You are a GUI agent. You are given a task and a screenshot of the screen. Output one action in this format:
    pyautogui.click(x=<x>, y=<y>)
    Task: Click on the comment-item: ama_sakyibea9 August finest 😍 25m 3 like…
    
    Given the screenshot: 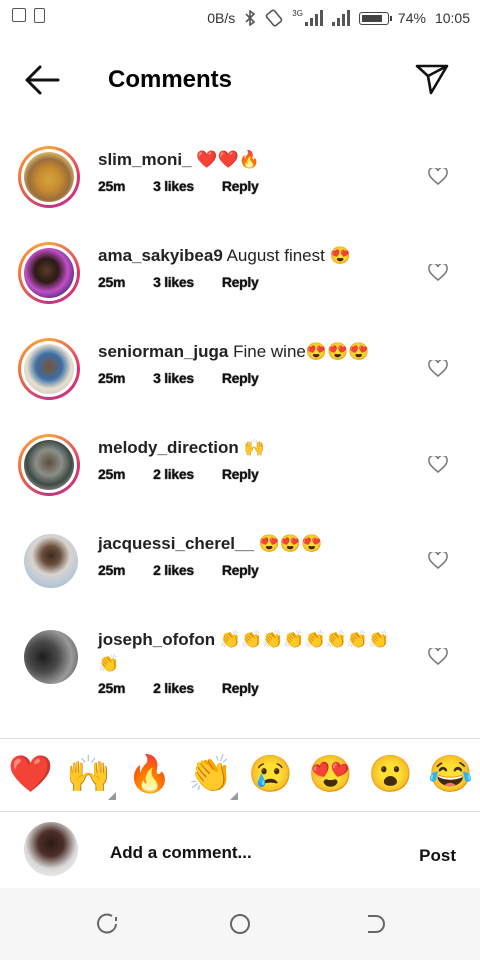 What is the action you would take?
    pyautogui.click(x=240, y=277)
    